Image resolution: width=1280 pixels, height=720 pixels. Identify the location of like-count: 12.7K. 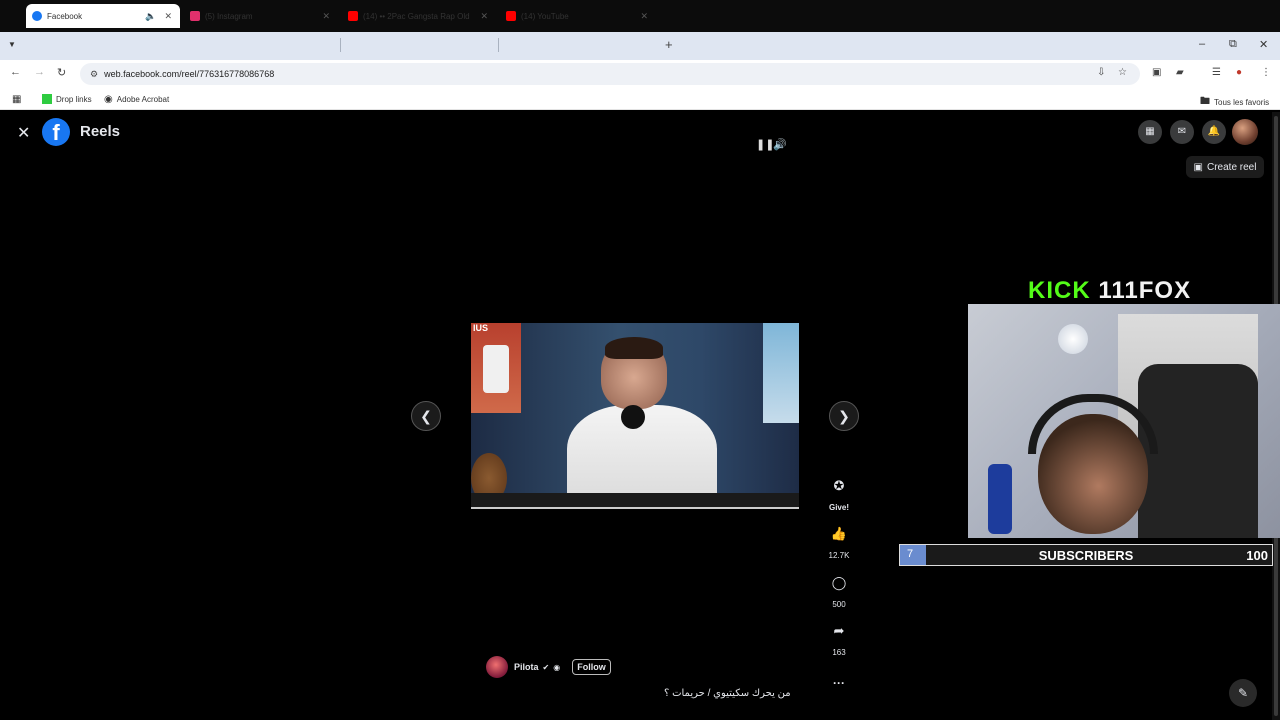
(839, 555).